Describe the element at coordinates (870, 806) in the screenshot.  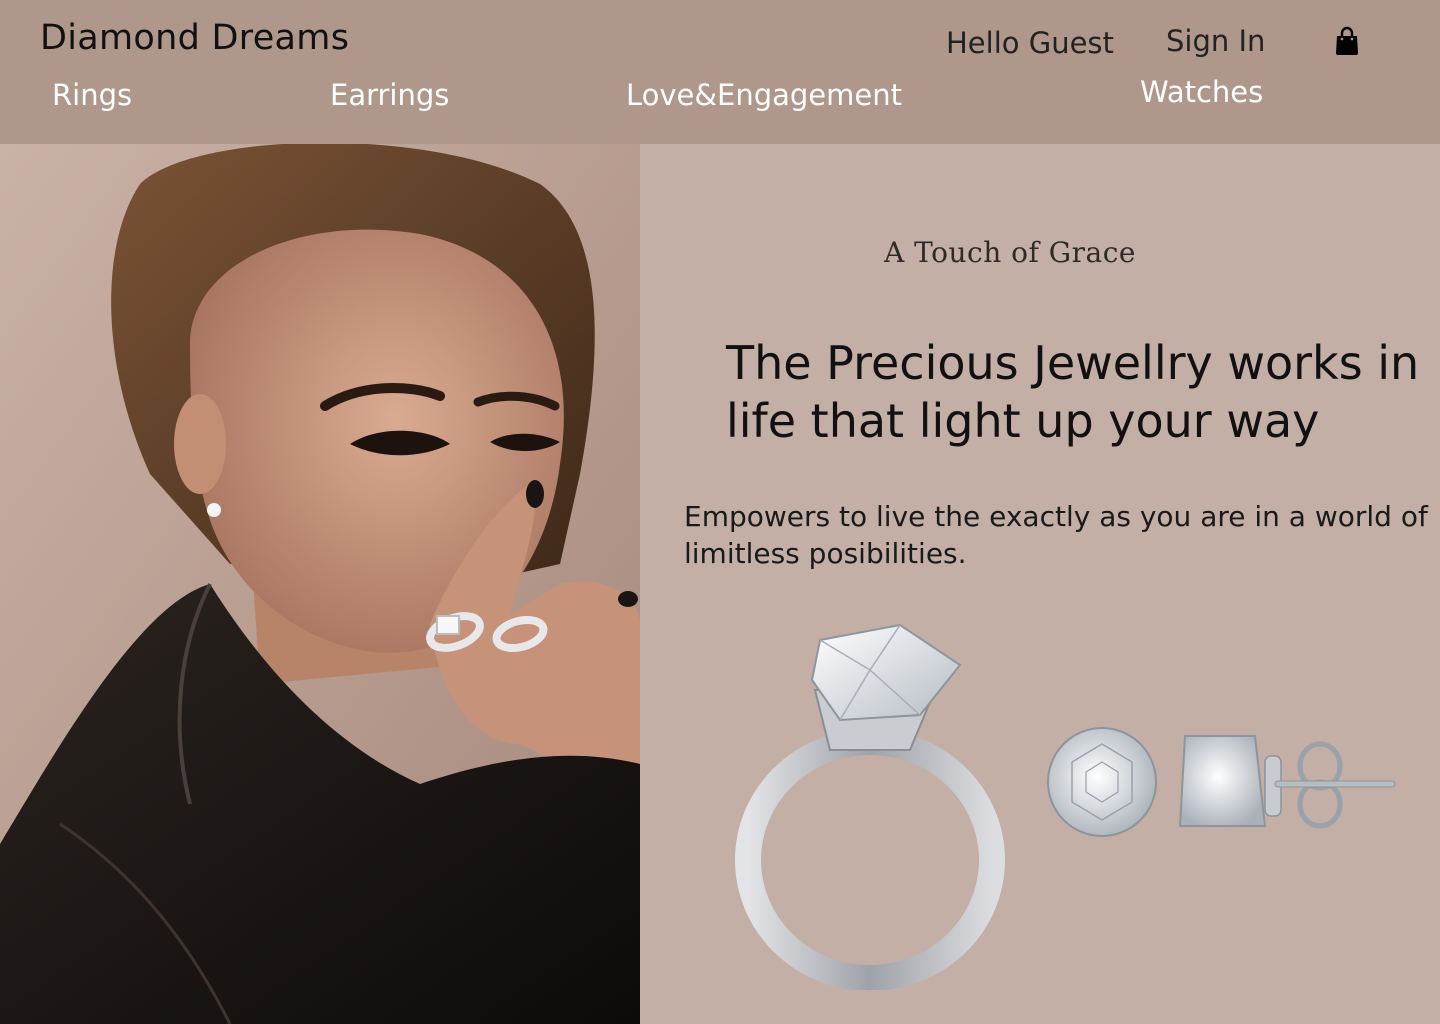
I see `solitaire-ring-image` at that location.